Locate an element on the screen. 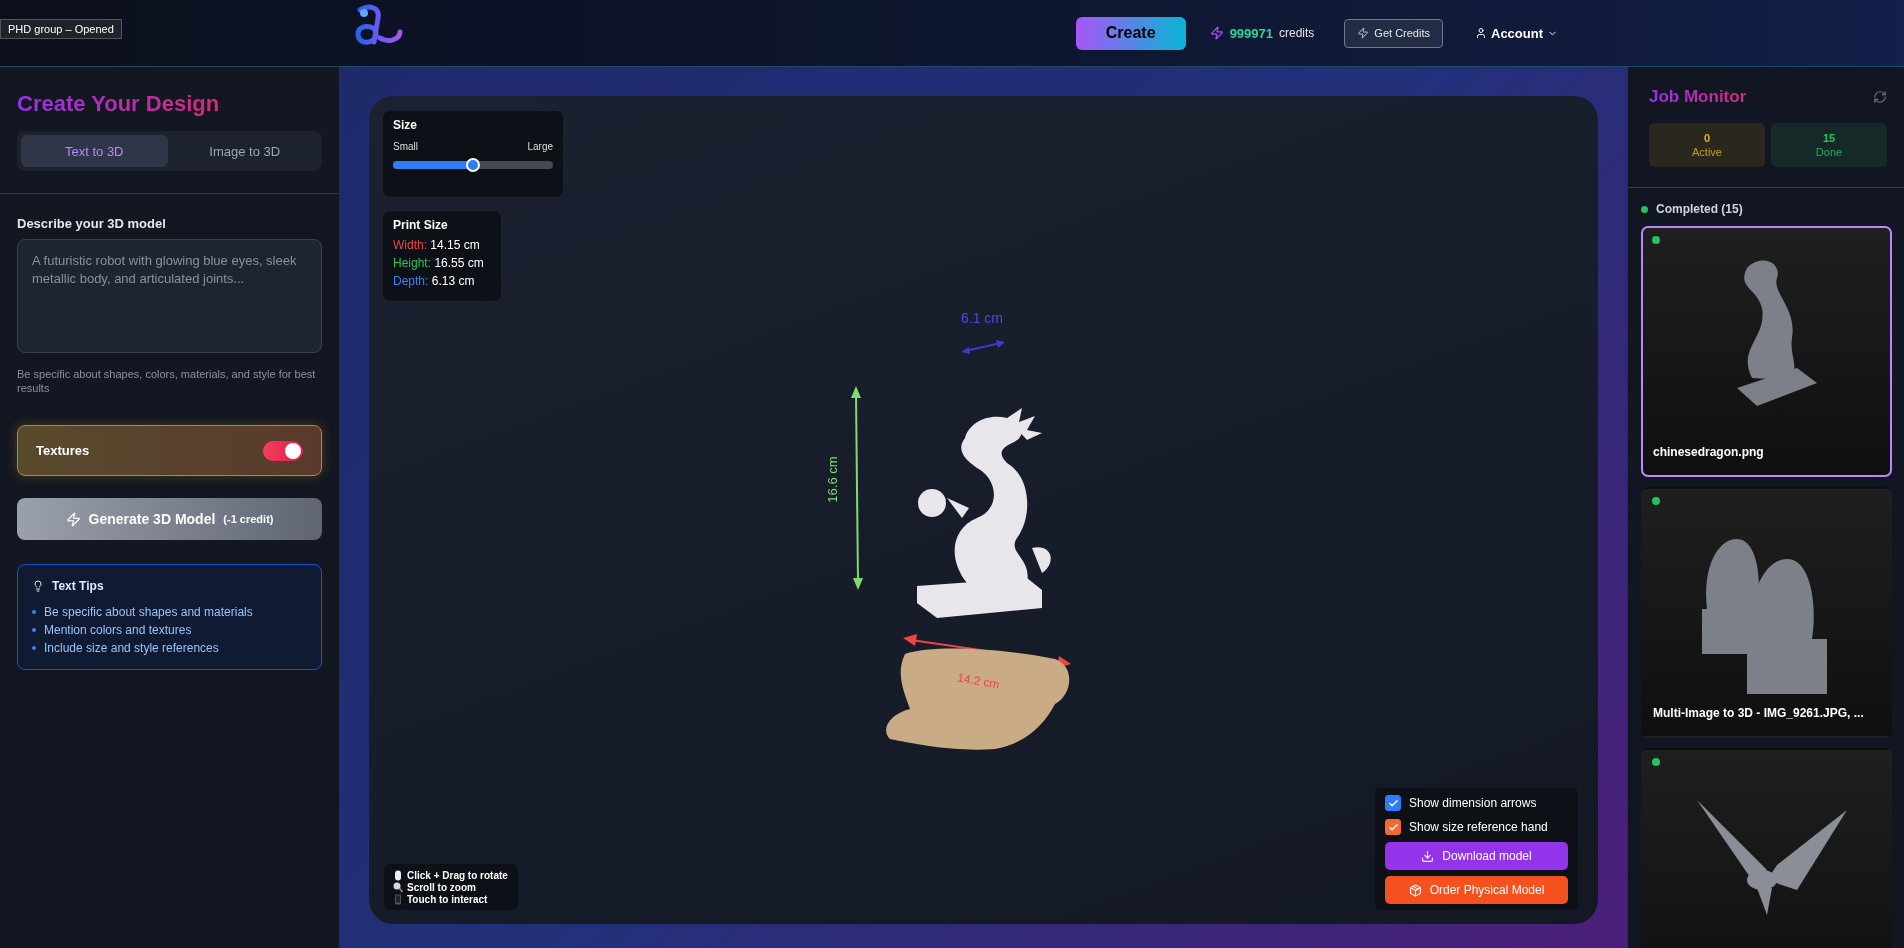 The width and height of the screenshot is (1904, 948). prompt-label: Describe your 3D model is located at coordinates (92, 223).